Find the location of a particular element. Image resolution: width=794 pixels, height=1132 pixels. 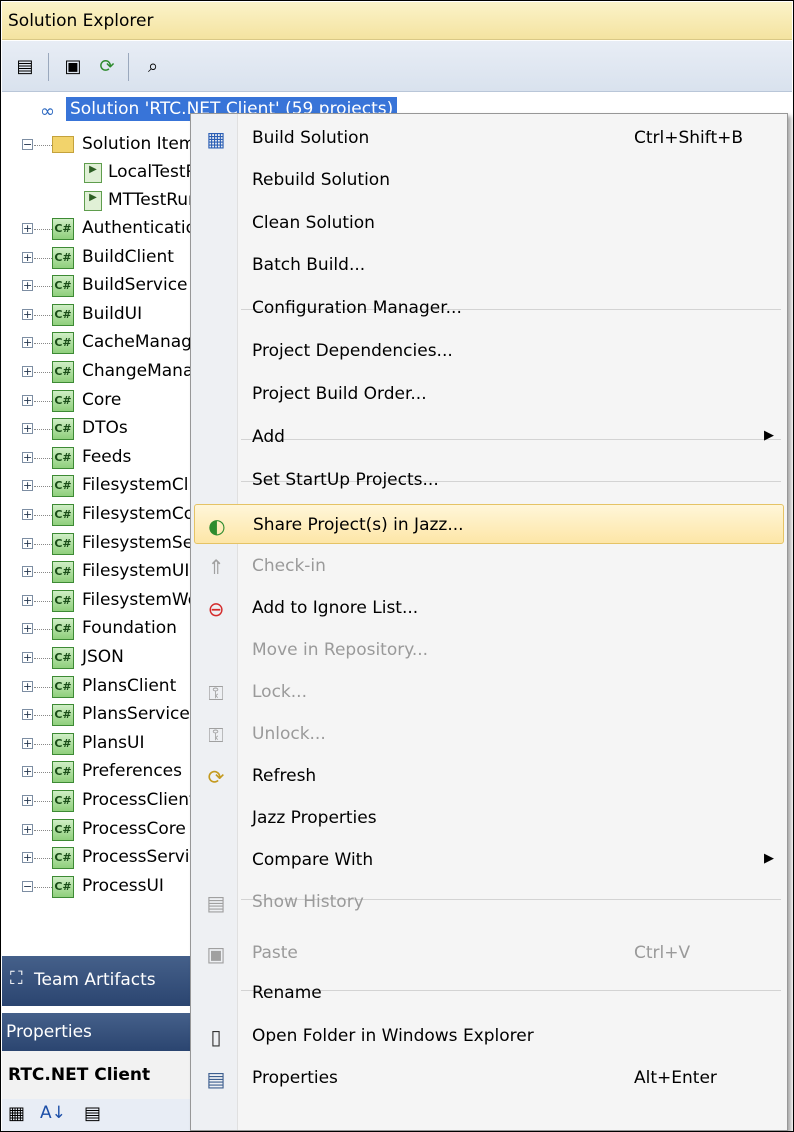

menu-item-show-history: ▤ Show History is located at coordinates (489, 902).